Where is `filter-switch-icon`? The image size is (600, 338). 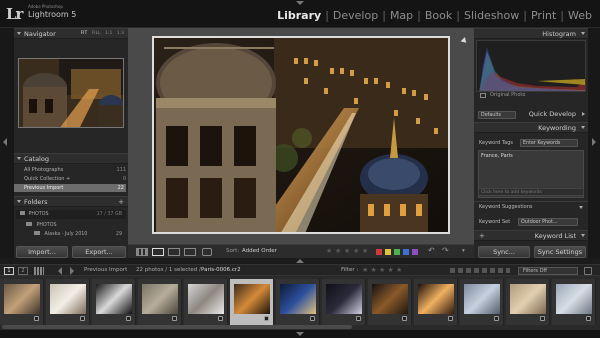 filter-switch-icon is located at coordinates (588, 271).